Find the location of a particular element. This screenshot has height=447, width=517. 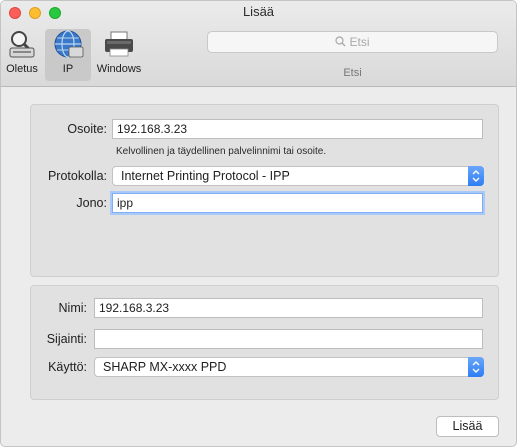

address-field: 192.168.3.23 is located at coordinates (297, 129).